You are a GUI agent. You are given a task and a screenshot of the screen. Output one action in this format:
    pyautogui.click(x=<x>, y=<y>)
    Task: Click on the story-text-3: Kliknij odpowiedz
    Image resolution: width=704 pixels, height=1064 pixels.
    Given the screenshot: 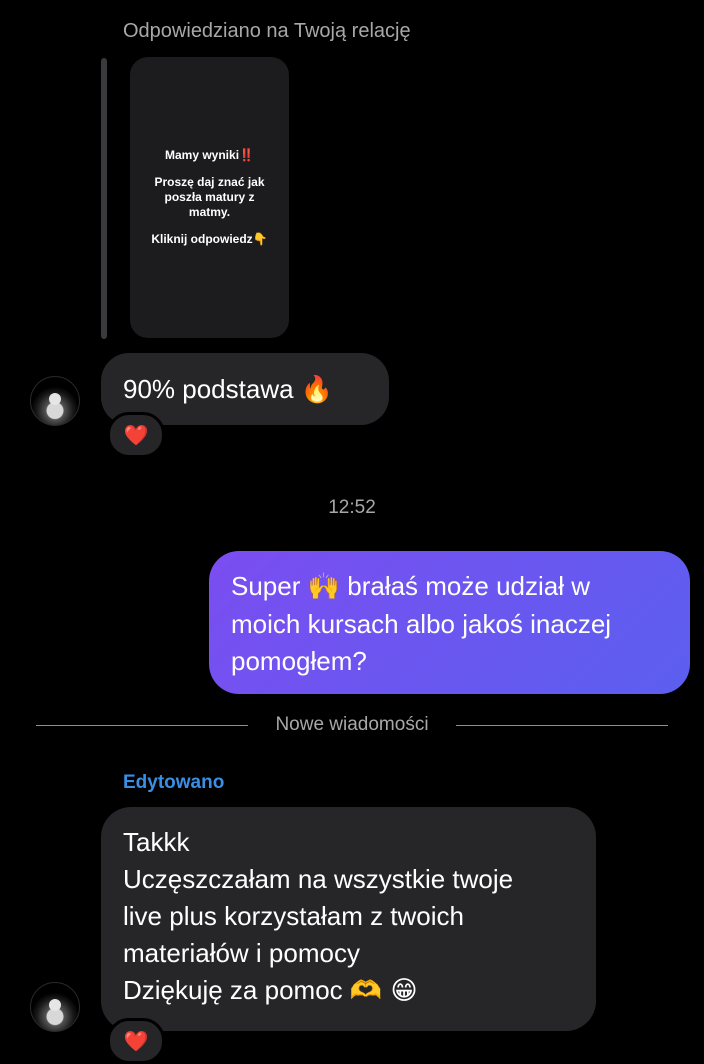 What is the action you would take?
    pyautogui.click(x=202, y=239)
    